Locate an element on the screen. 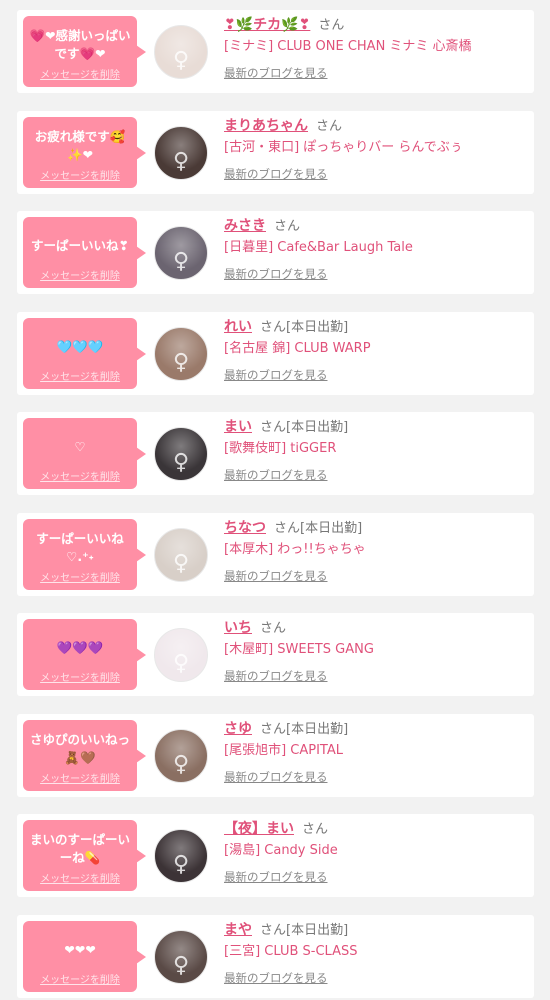  message-bubble: さゆぴのいいねっ 🧸🤎 メッセージを削除 is located at coordinates (84, 755).